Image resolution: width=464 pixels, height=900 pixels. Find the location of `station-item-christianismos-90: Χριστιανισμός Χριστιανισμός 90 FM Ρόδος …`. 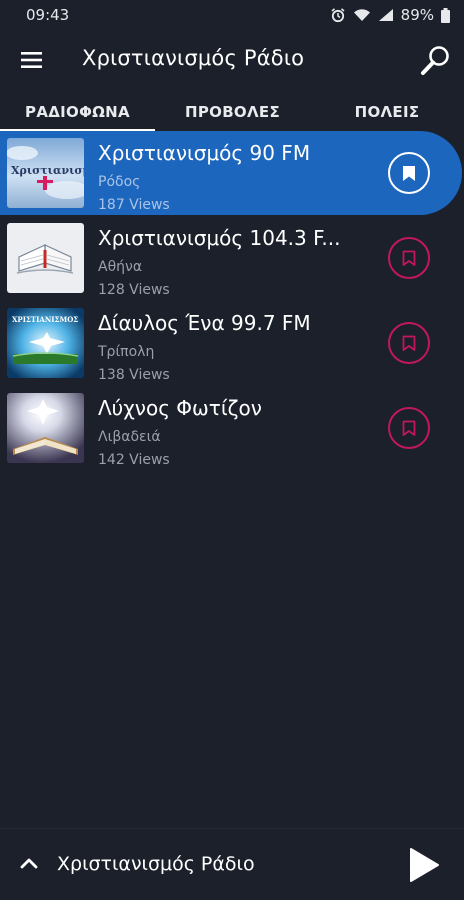

station-item-christianismos-90: Χριστιανισμός Χριστιανισμός 90 FM Ρόδος … is located at coordinates (232, 173).